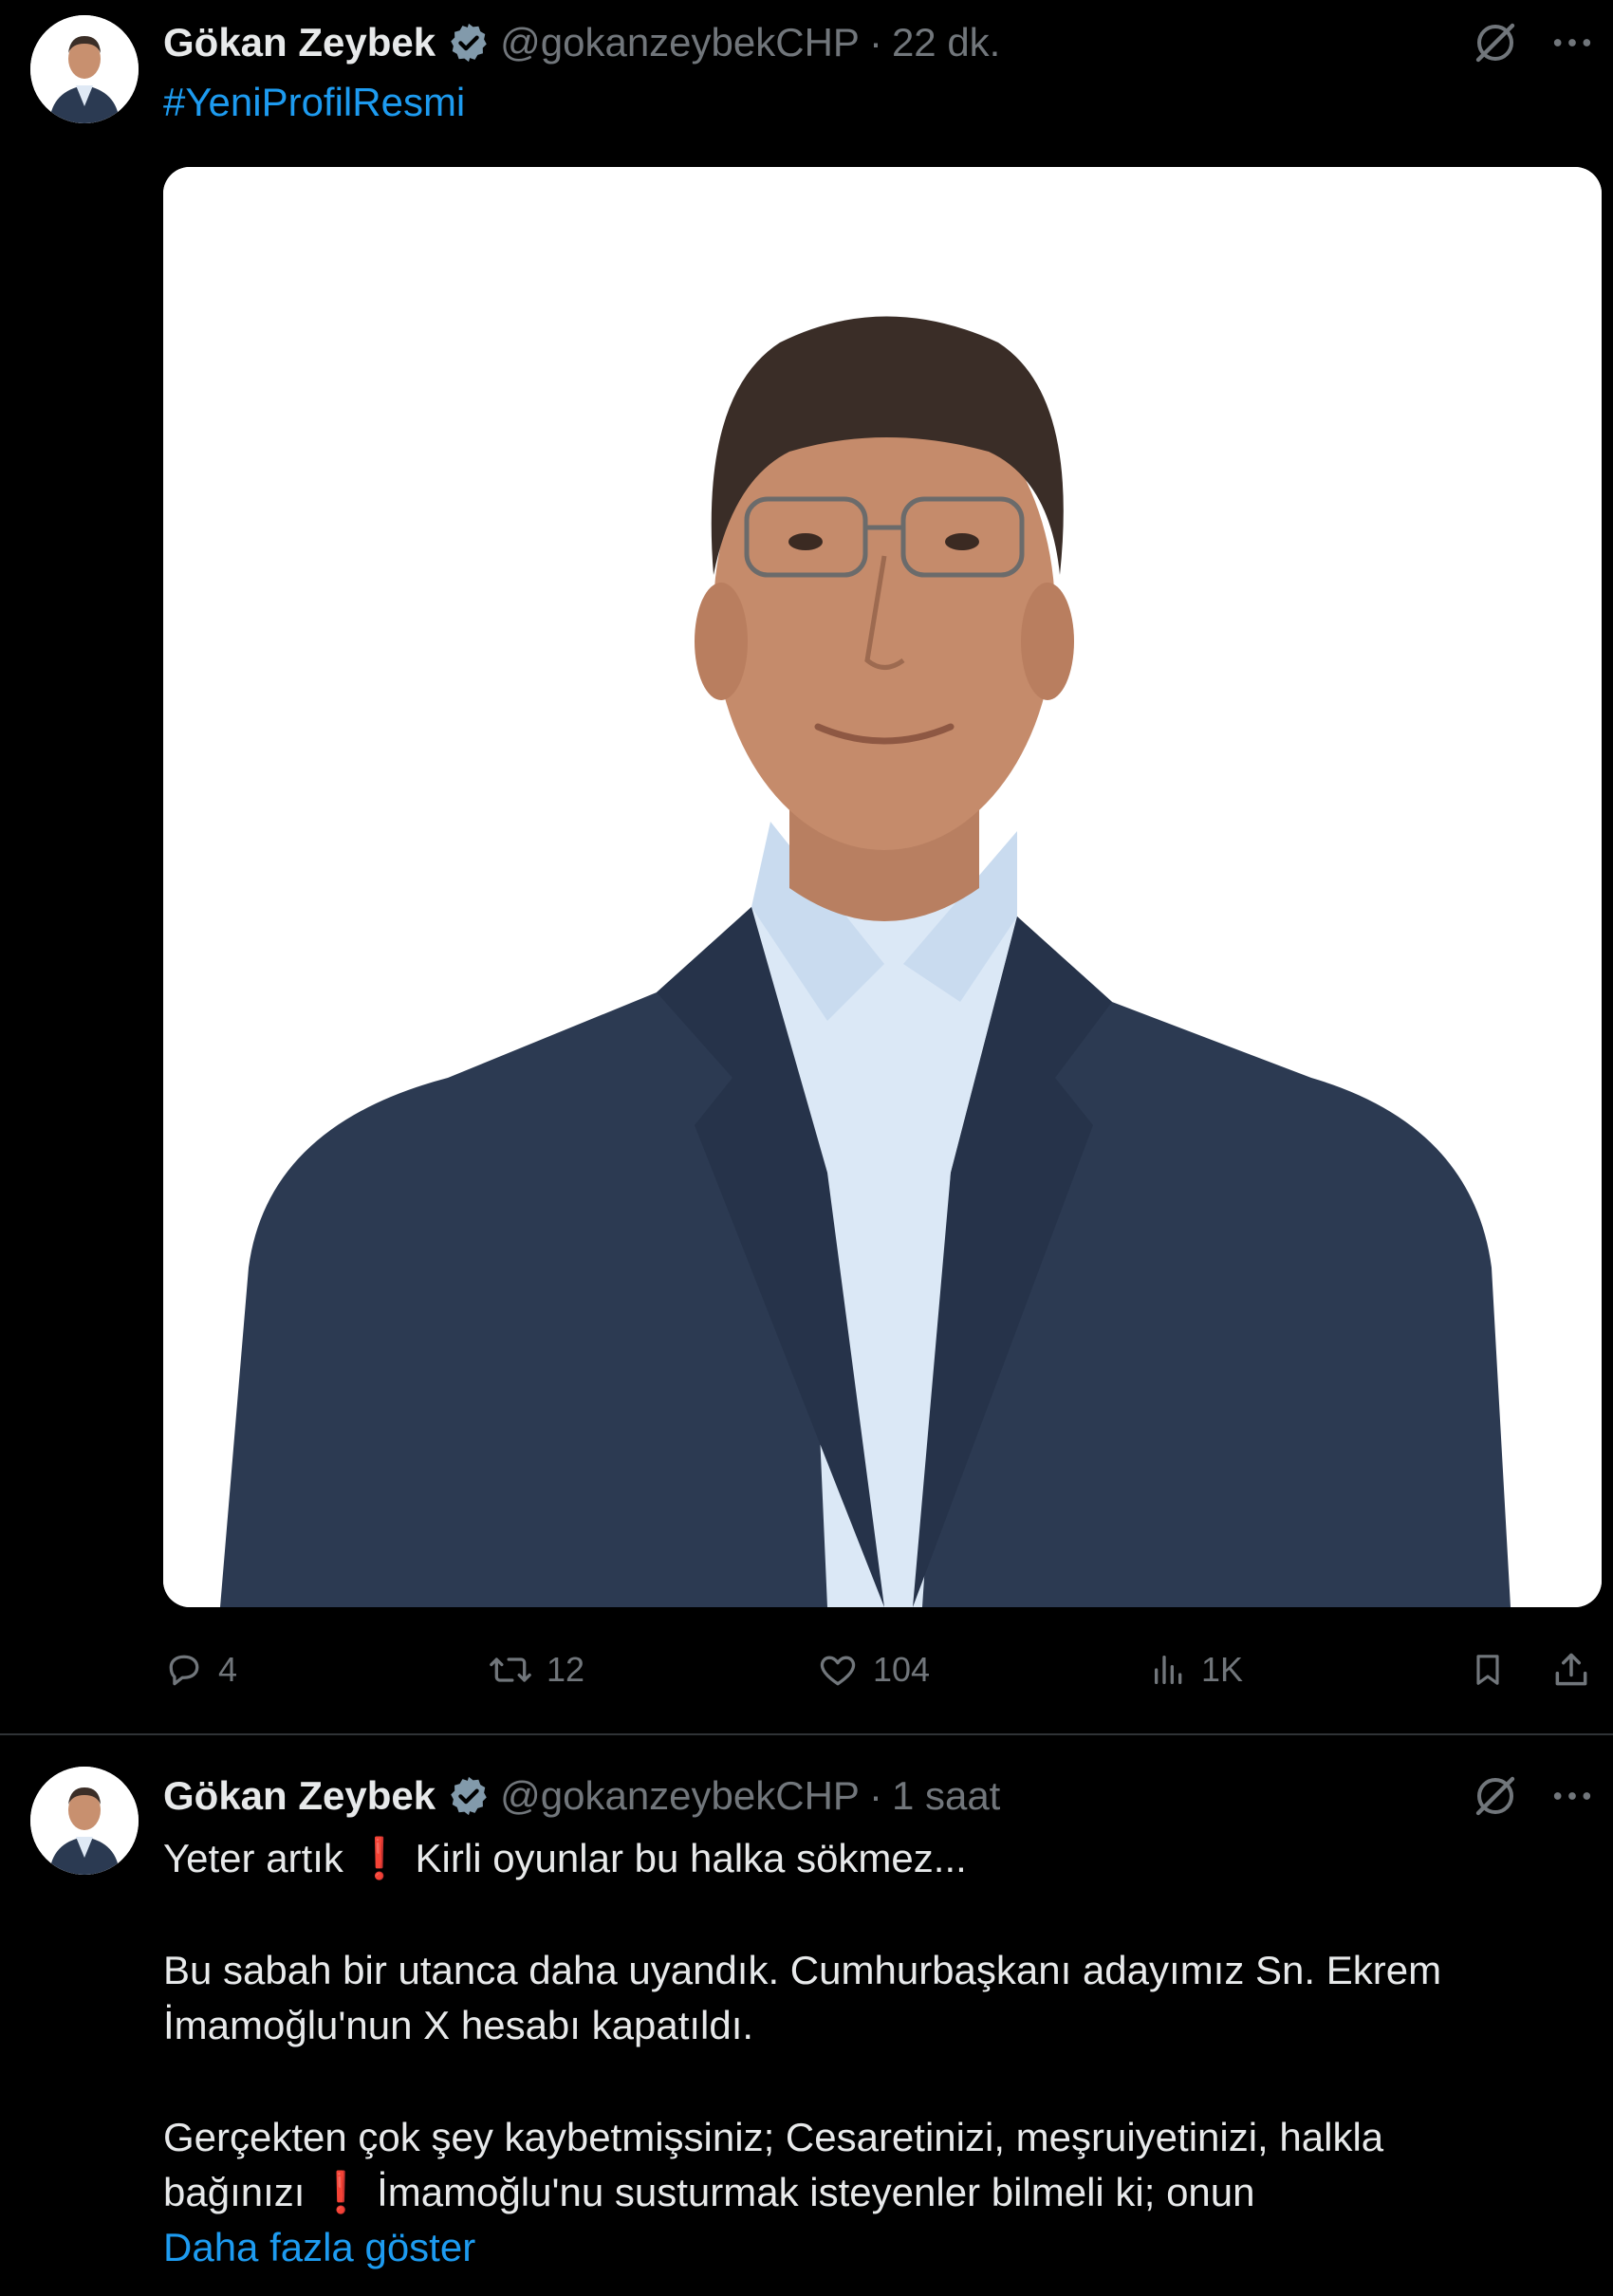  I want to click on repost-icon, so click(510, 1669).